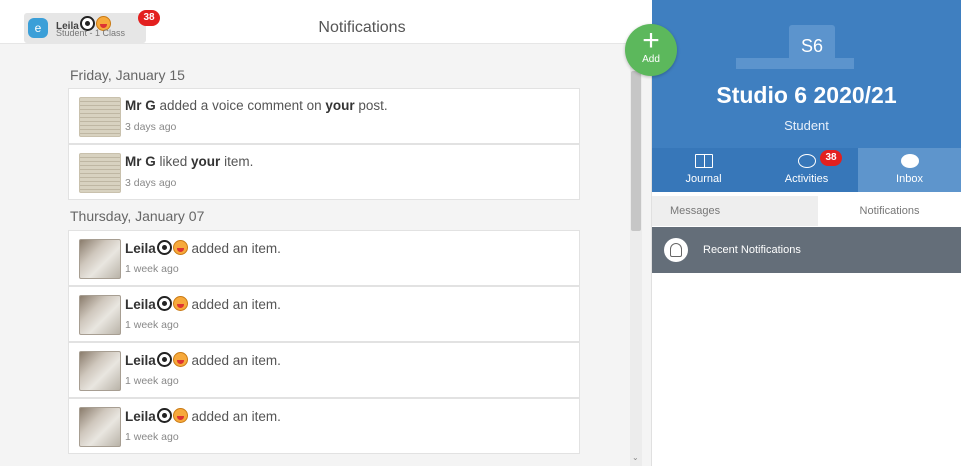  I want to click on hint-bar, so click(795, 63).